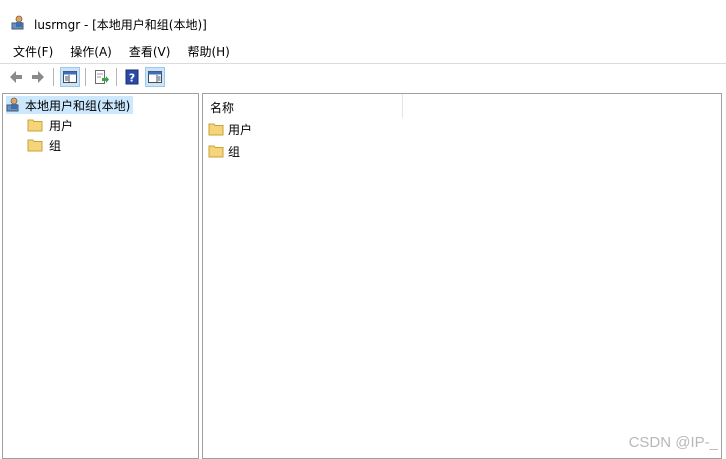 The height and width of the screenshot is (459, 726). What do you see at coordinates (91, 52) in the screenshot?
I see `menu-action: 操作(A)` at bounding box center [91, 52].